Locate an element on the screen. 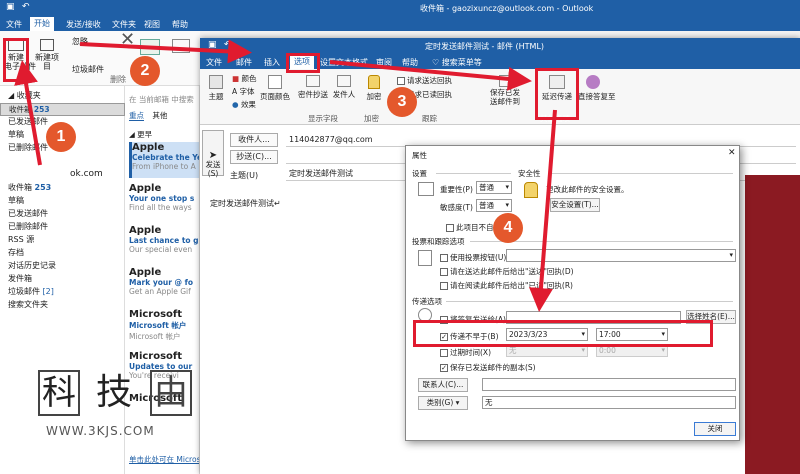 The width and height of the screenshot is (800, 474). highlight-options-tab is located at coordinates (303, 63).